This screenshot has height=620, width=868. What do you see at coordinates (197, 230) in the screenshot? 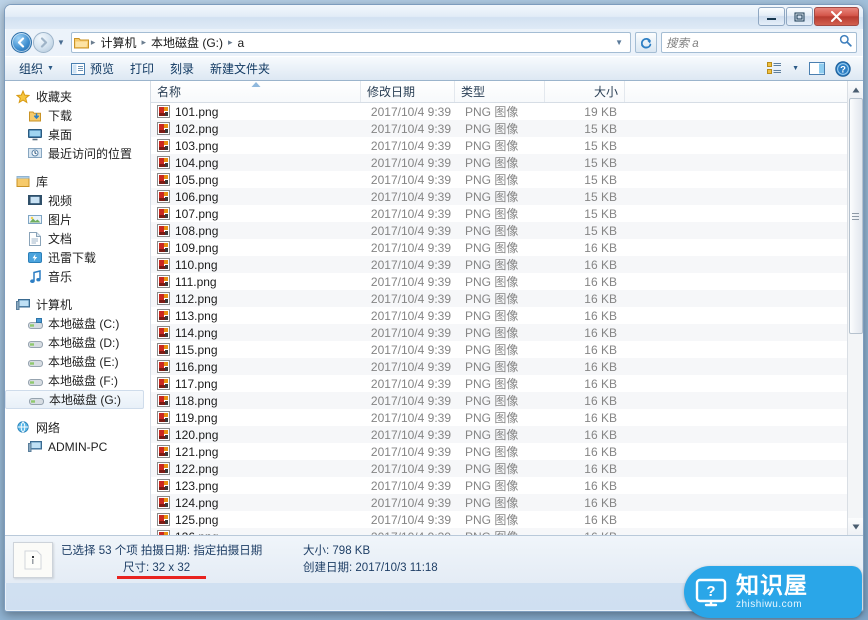
I see `file-name-label: 108.png` at bounding box center [197, 230].